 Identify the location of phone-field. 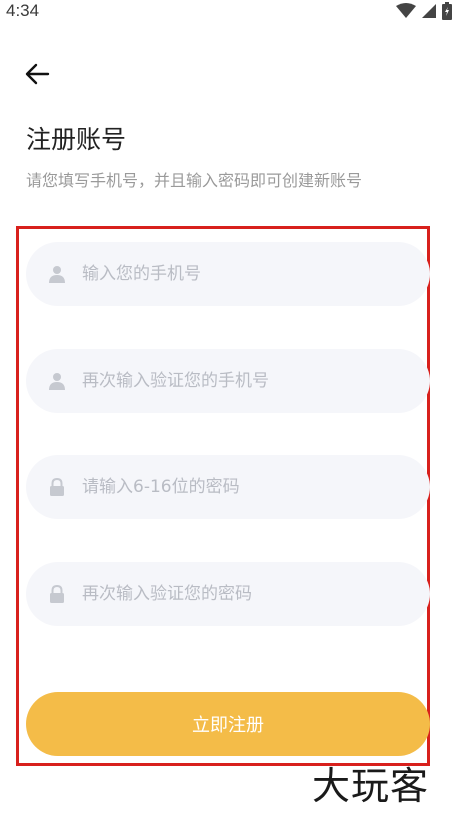
(228, 274).